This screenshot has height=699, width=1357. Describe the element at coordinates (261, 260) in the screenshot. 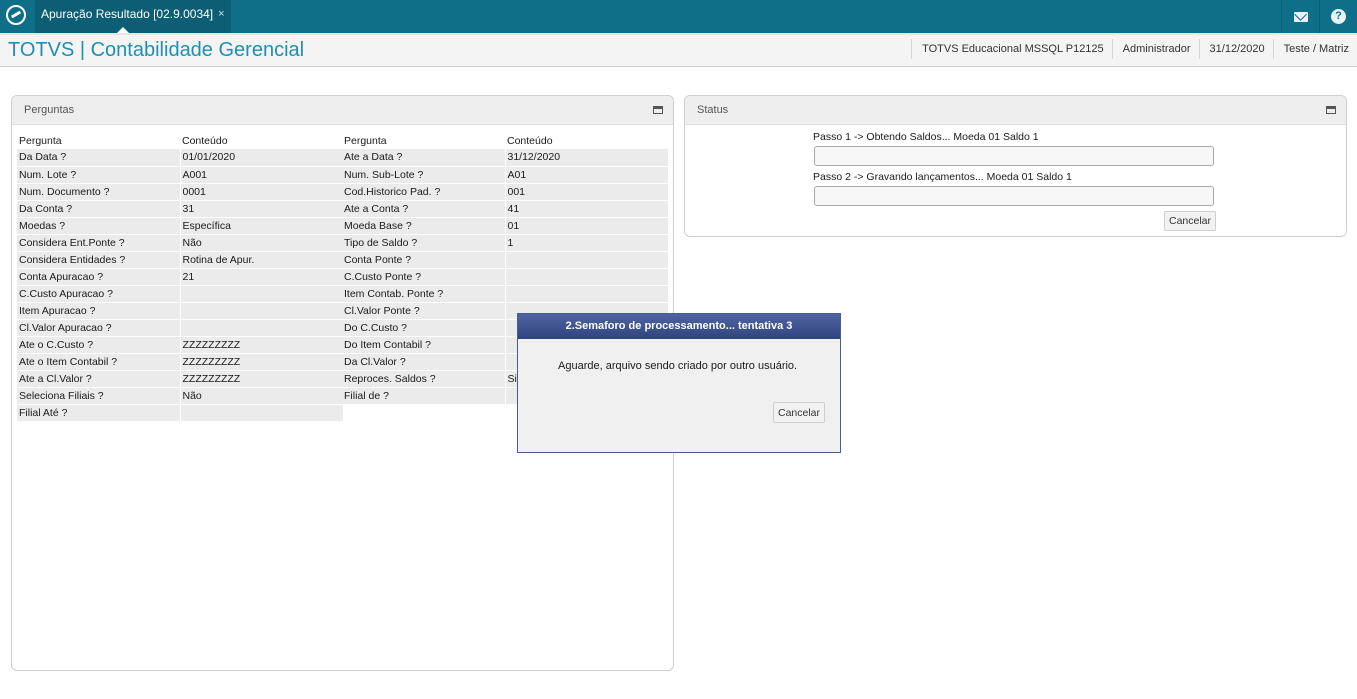

I see `question-value: Rotina de Apur.` at that location.